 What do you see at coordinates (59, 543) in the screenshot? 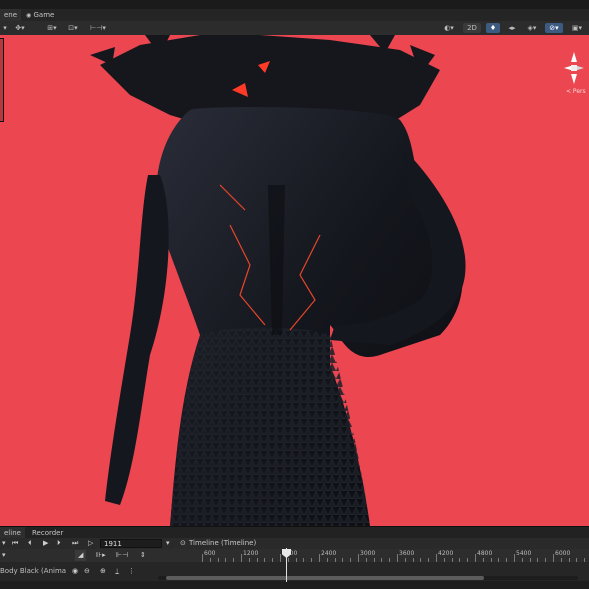
I see `next-frame-icon: ⏵` at bounding box center [59, 543].